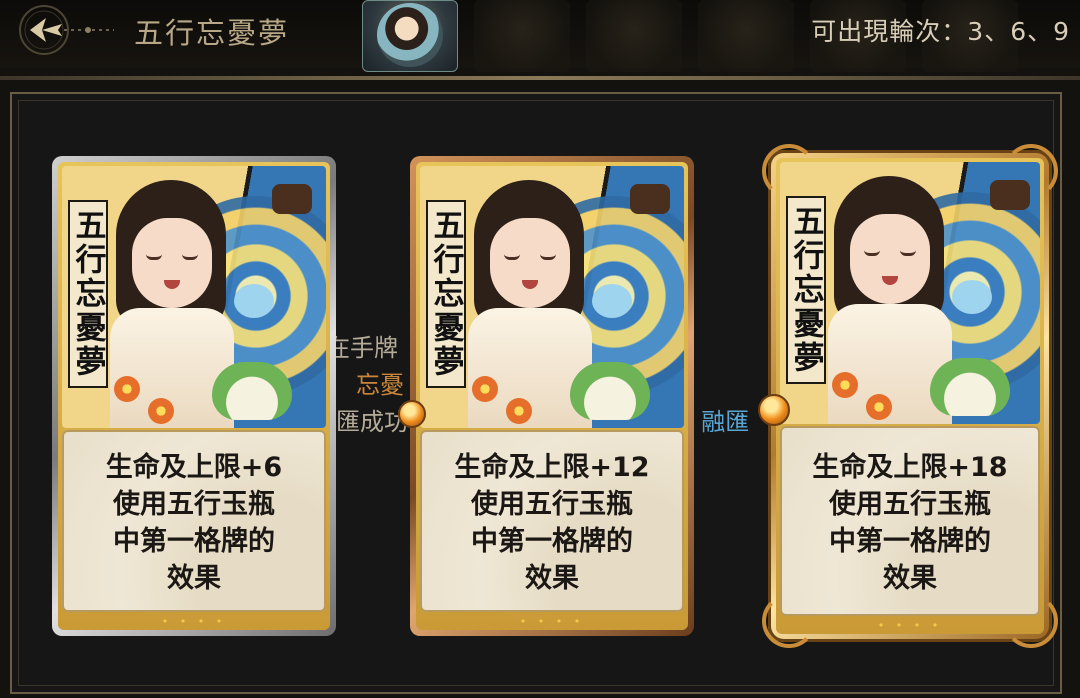 The height and width of the screenshot is (698, 1080). Describe the element at coordinates (194, 467) in the screenshot. I see `card-effect-line: 生命及上限+6` at that location.